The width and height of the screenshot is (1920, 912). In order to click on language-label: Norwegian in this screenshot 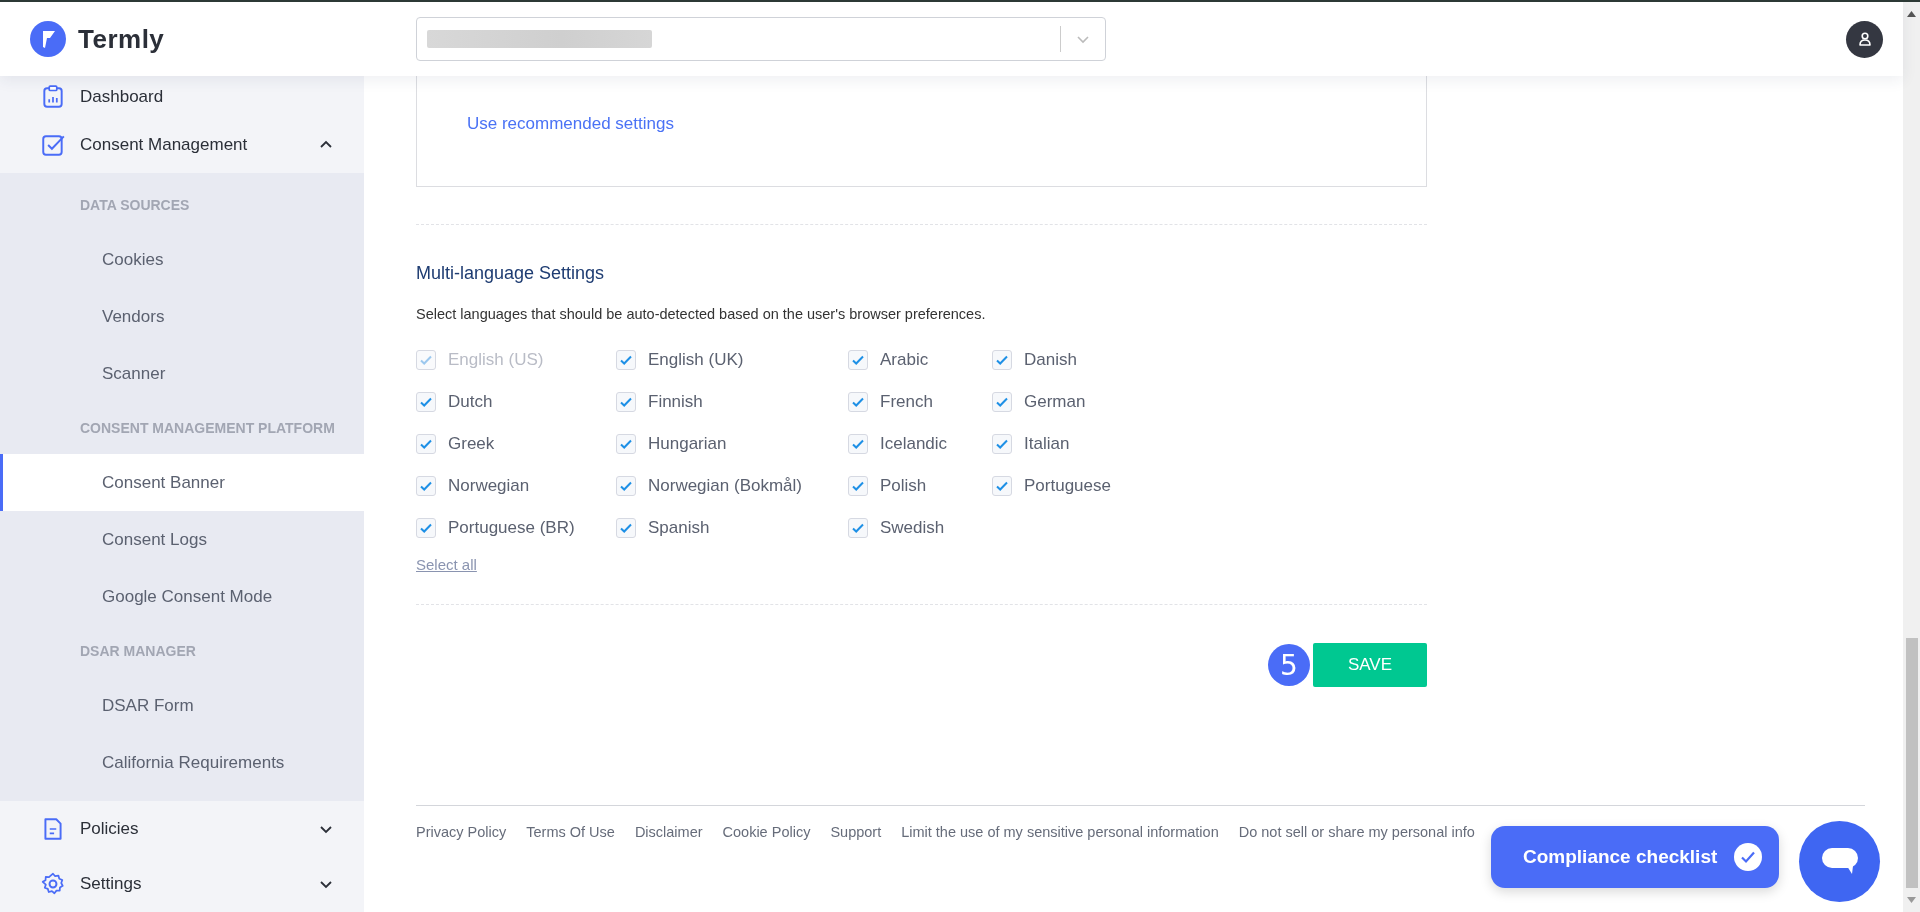, I will do `click(489, 486)`.